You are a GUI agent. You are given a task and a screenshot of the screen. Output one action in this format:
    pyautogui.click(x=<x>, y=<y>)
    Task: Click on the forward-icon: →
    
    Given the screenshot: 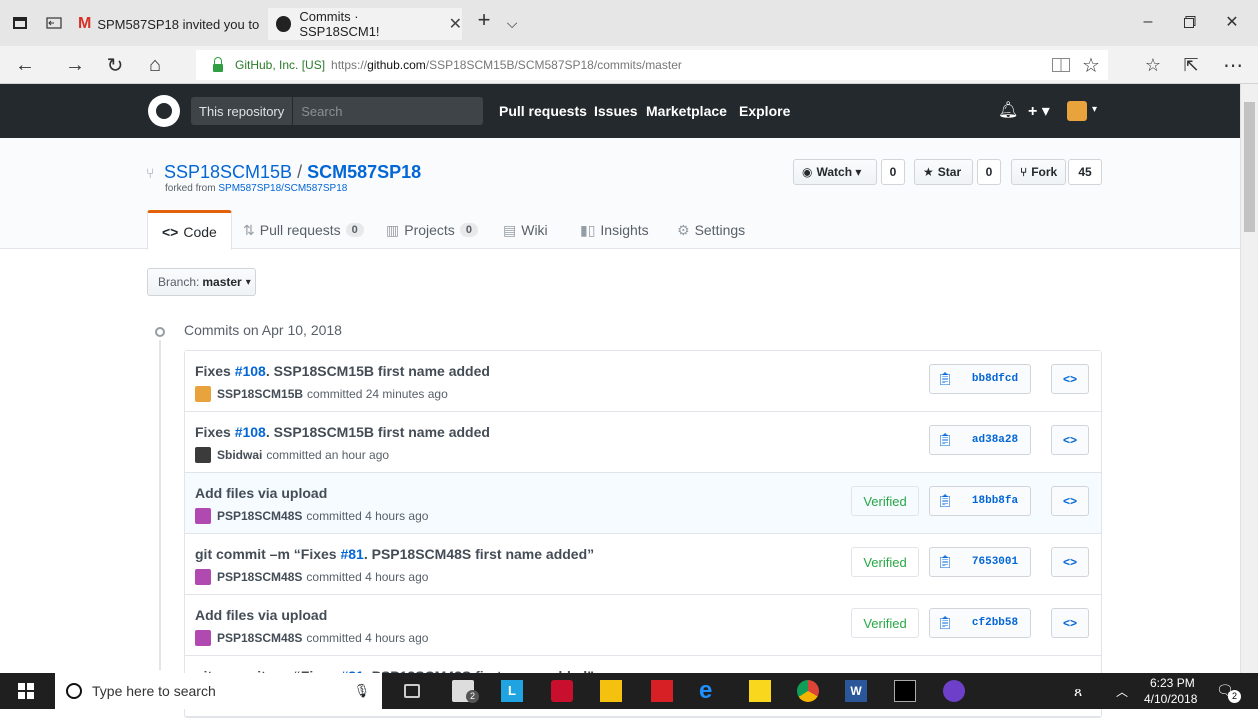 What is the action you would take?
    pyautogui.click(x=75, y=65)
    